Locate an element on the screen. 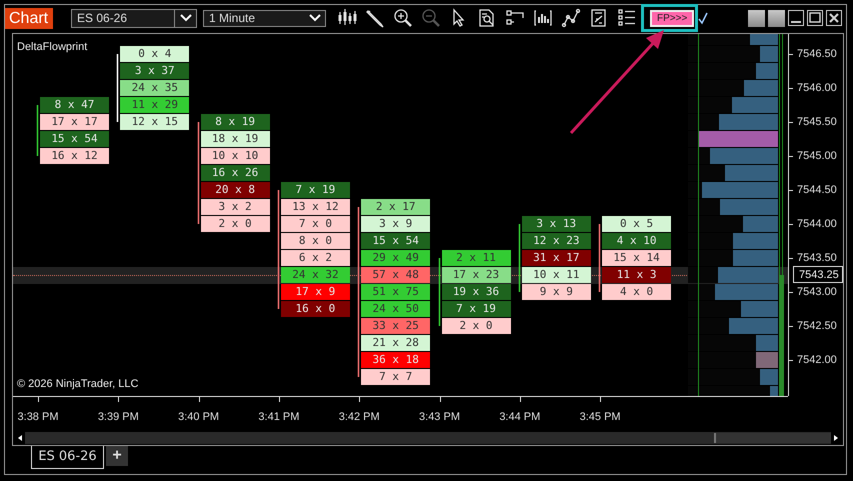  footprint-cell: 7 x 0 is located at coordinates (315, 224).